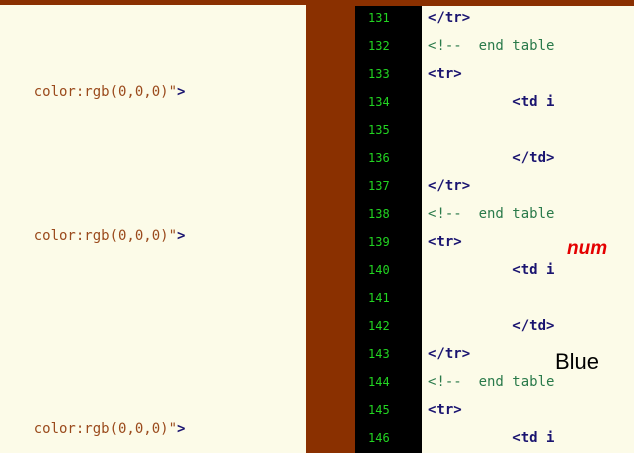 The height and width of the screenshot is (453, 634). I want to click on overlay-red-text: num, so click(587, 248).